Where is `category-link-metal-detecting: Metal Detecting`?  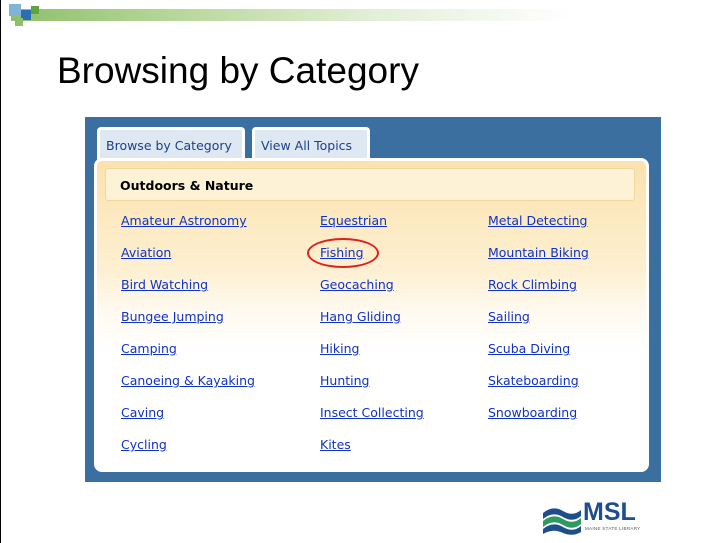 category-link-metal-detecting: Metal Detecting is located at coordinates (538, 220).